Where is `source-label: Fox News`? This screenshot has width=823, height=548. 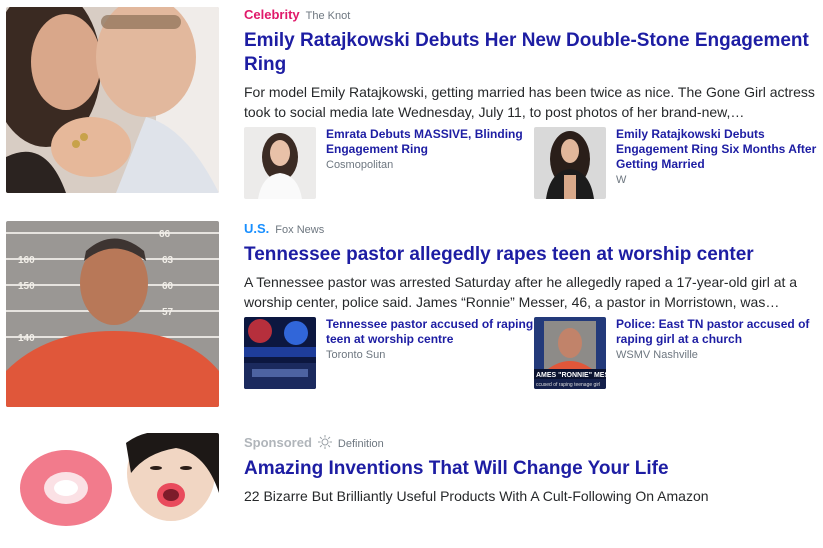 source-label: Fox News is located at coordinates (300, 230).